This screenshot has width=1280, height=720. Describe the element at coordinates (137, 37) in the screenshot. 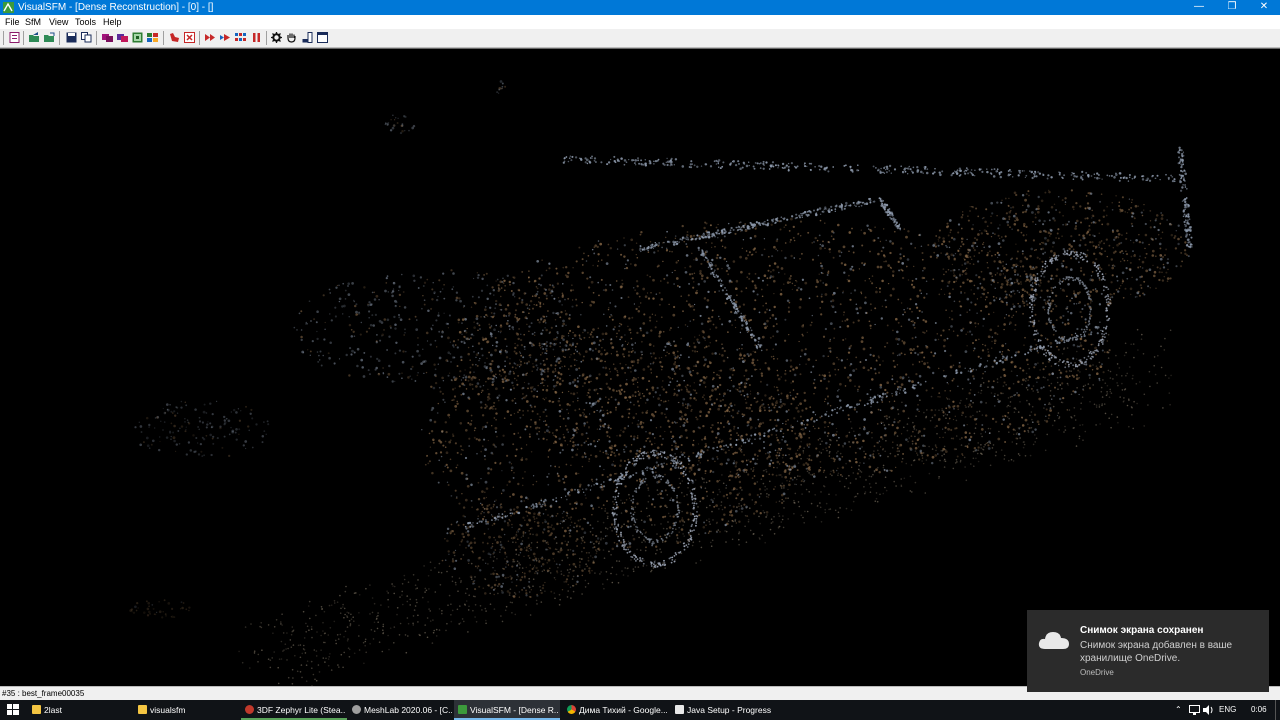

I see `match-view-icon` at that location.